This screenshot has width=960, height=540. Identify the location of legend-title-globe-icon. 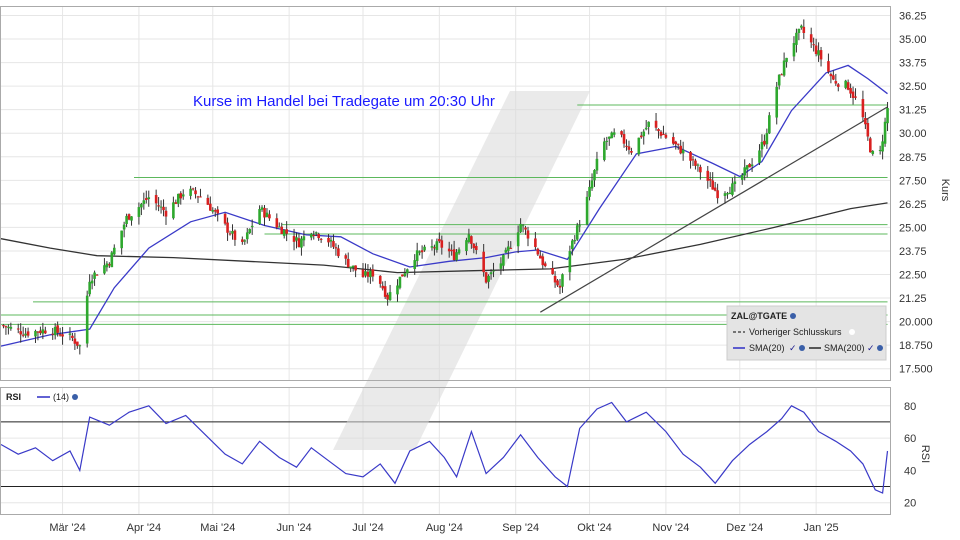
(793, 316).